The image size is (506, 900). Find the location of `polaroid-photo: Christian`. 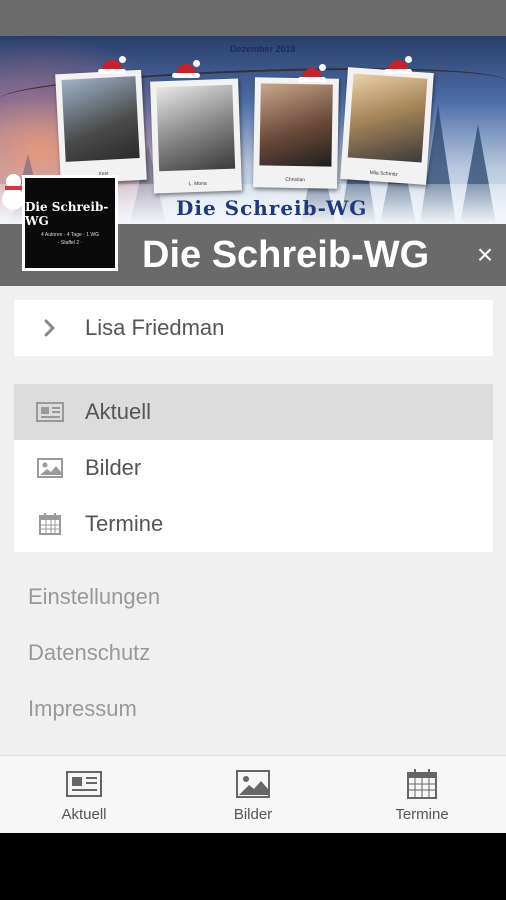

polaroid-photo: Christian is located at coordinates (296, 133).